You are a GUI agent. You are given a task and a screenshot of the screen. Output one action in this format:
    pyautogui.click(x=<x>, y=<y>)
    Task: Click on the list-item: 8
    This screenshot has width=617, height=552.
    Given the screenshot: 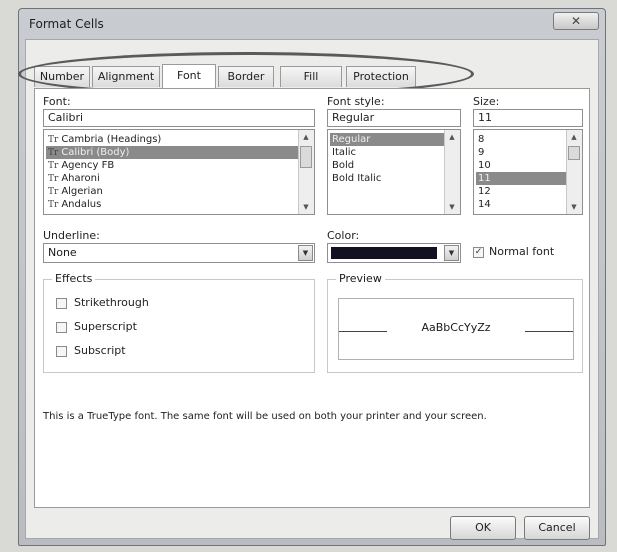 What is the action you would take?
    pyautogui.click(x=521, y=139)
    